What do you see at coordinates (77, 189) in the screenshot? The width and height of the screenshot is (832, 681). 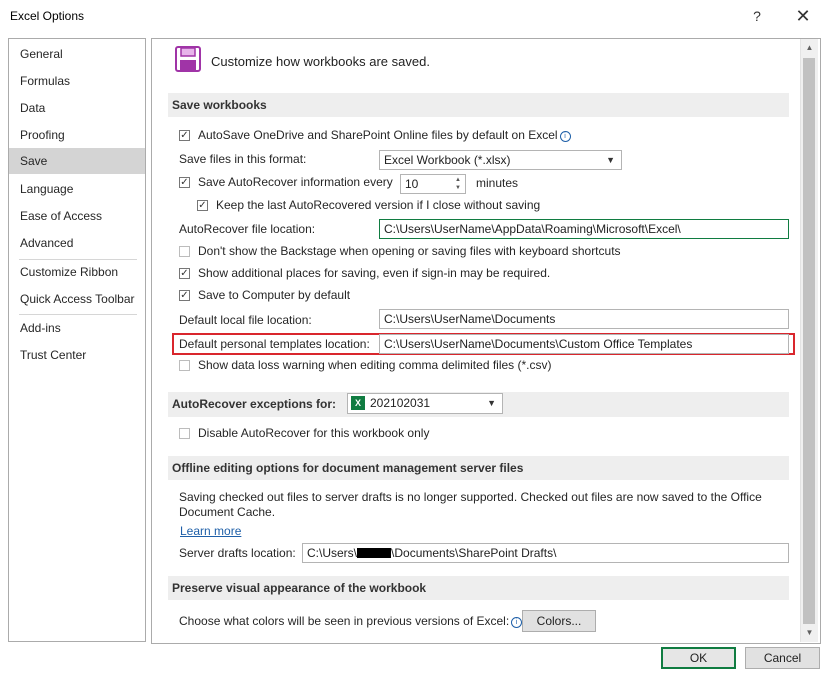 I see `sidebar-item-language: Language` at bounding box center [77, 189].